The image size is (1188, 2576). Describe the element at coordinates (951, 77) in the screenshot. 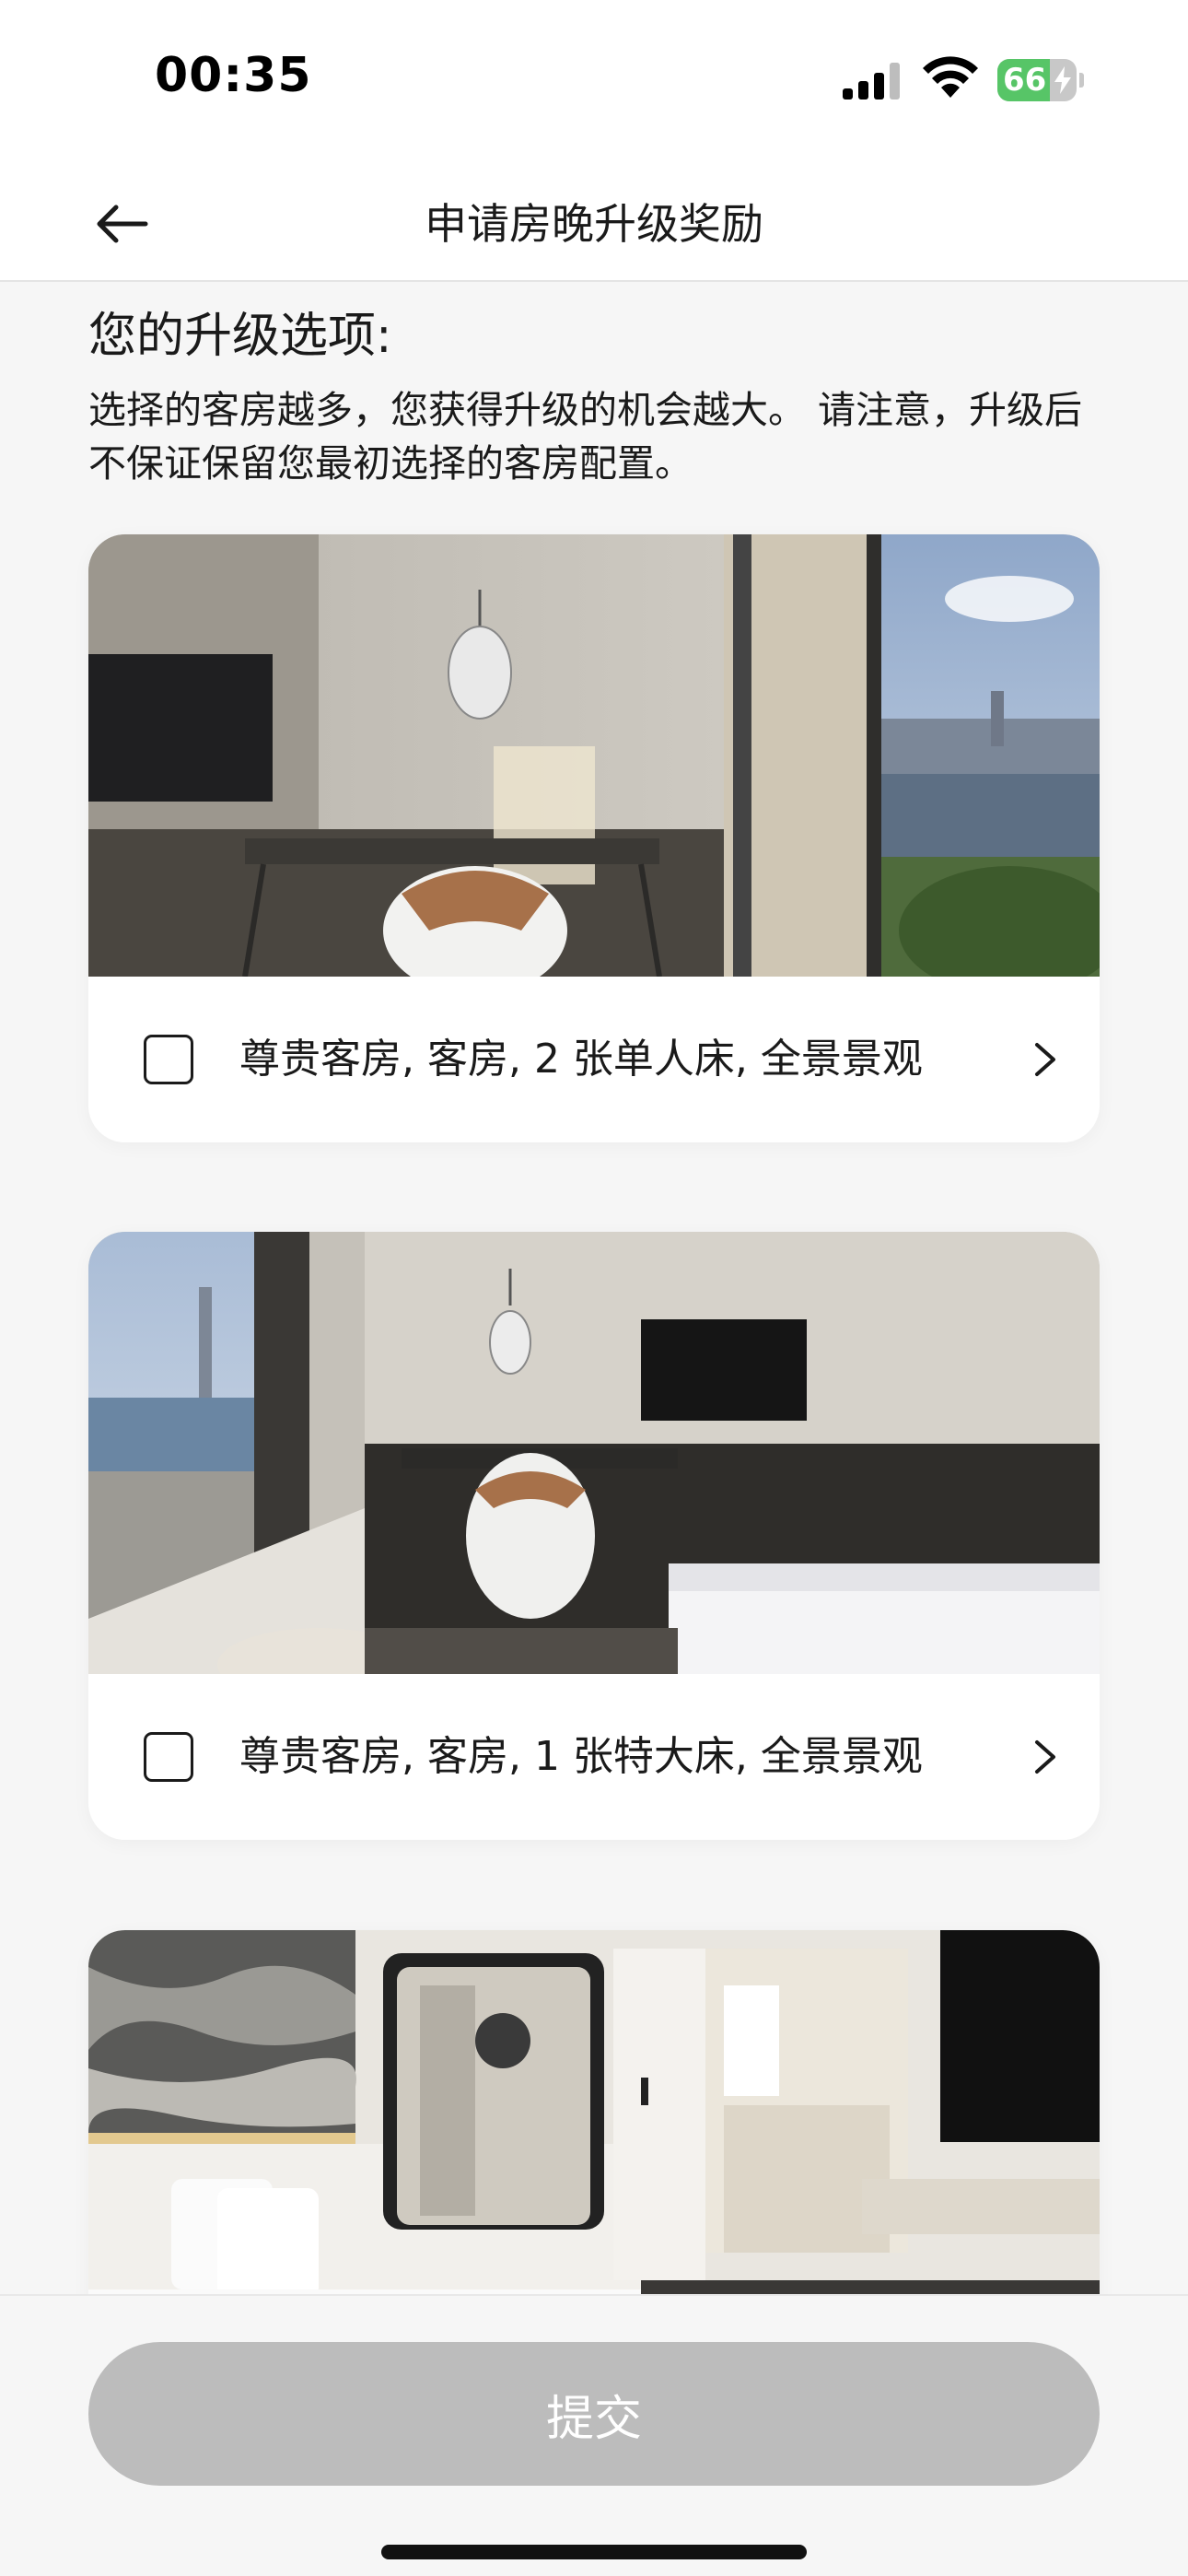

I see `wifi-icon` at that location.